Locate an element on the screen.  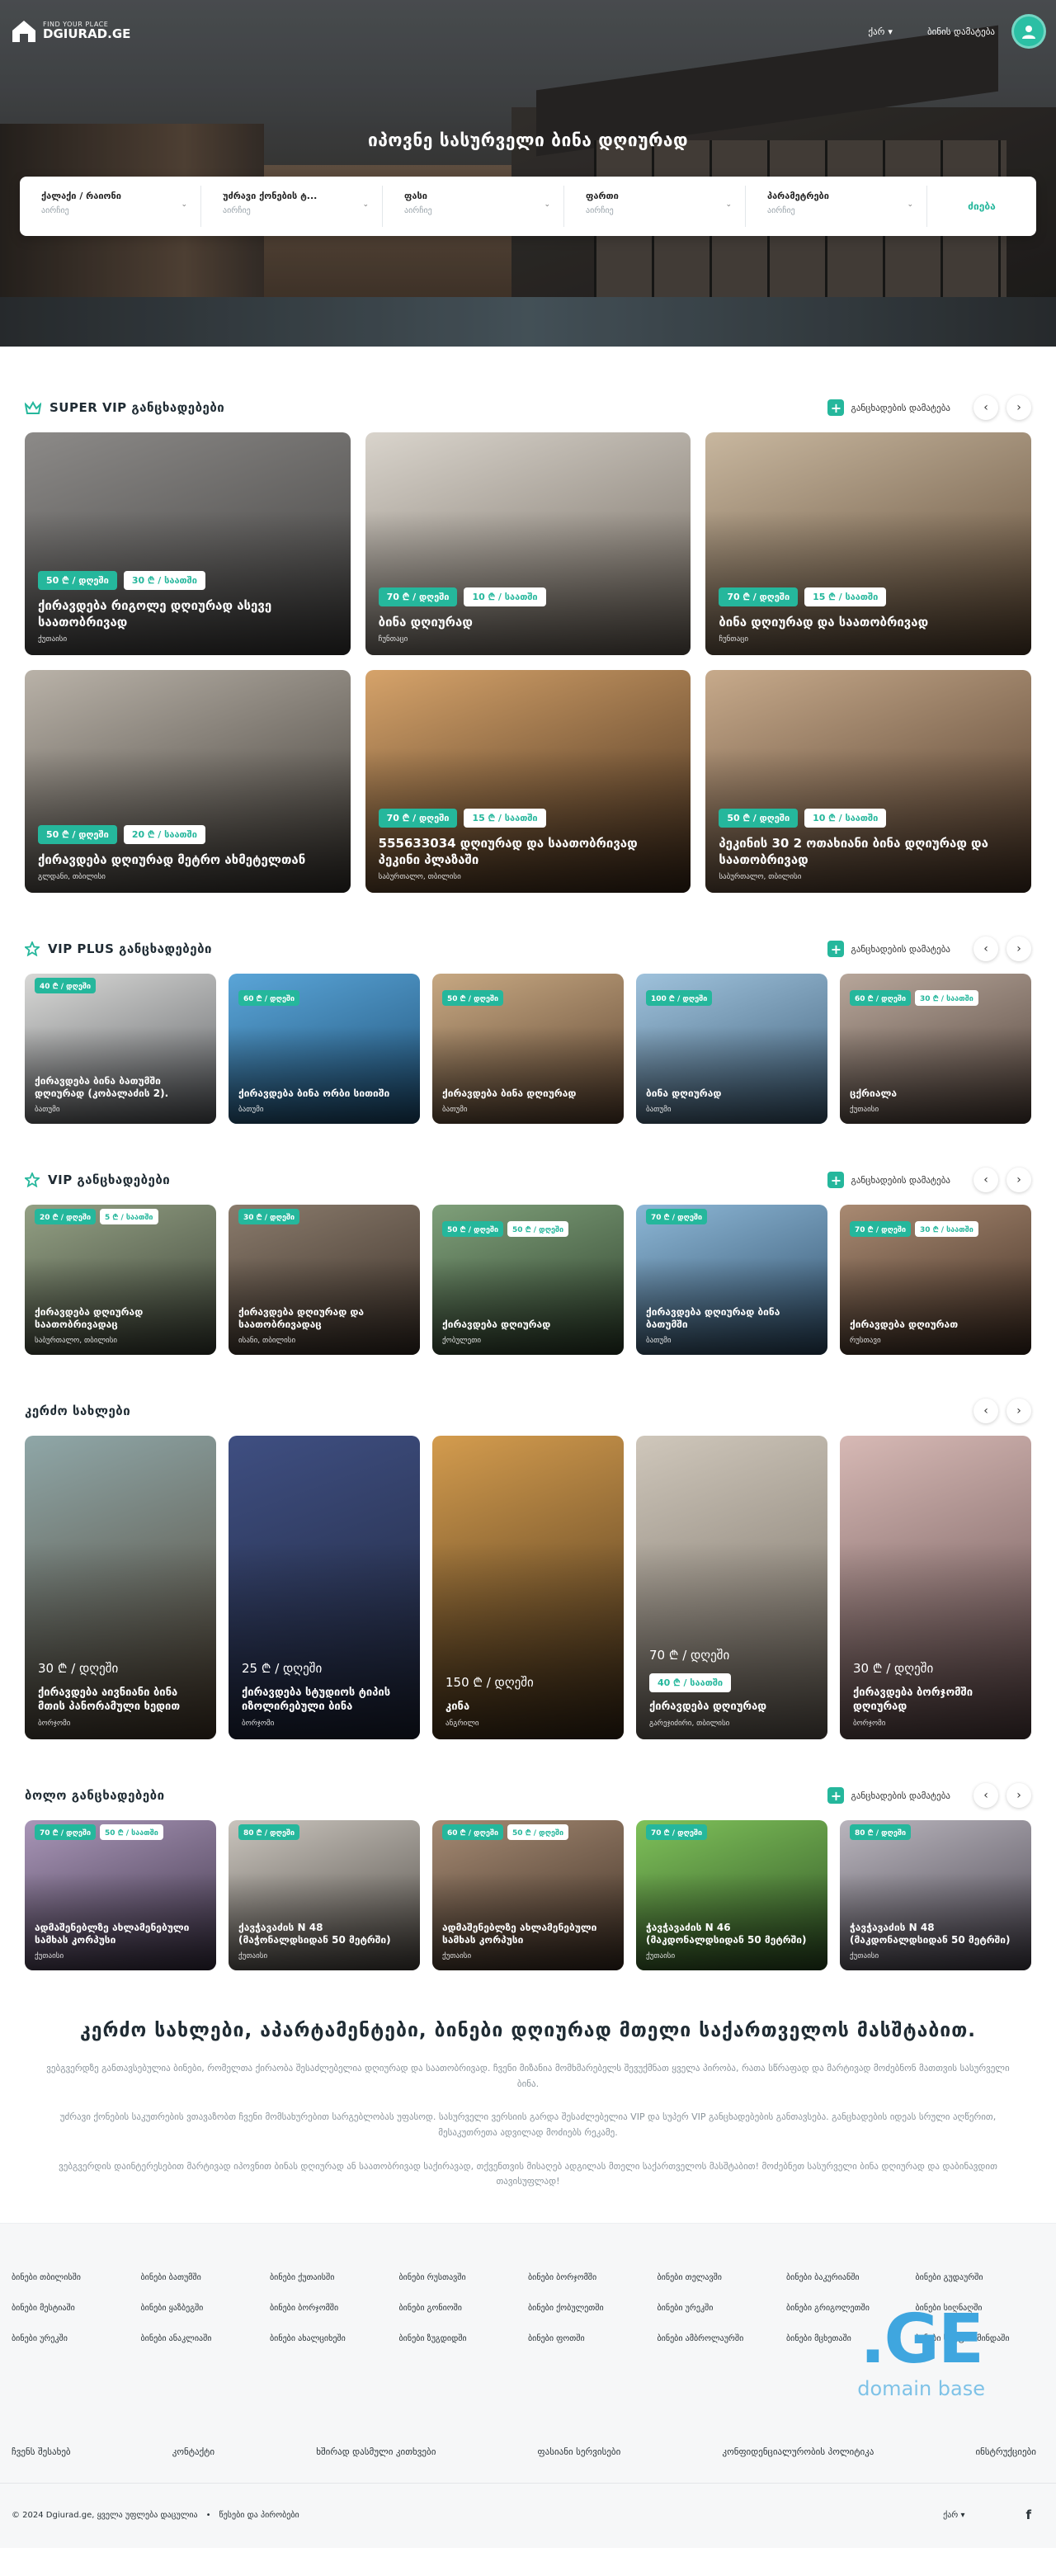
footer-language-selector: ქარ ▾ is located at coordinates (953, 2515).